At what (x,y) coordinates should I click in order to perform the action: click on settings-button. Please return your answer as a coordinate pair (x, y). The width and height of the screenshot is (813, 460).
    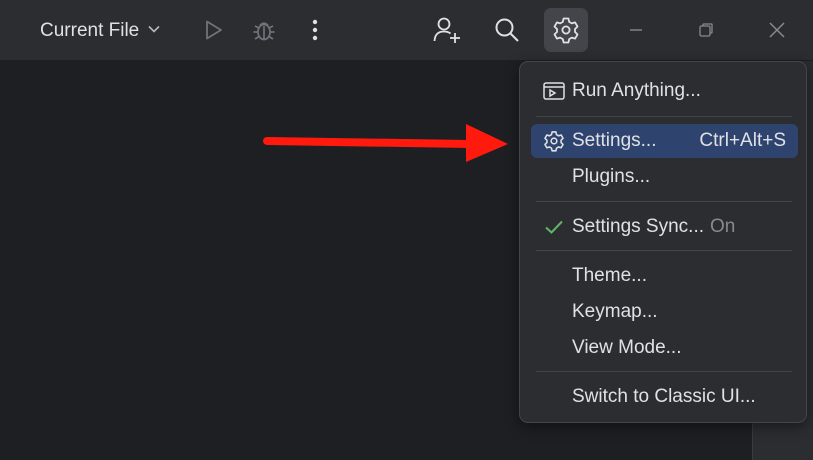
    Looking at the image, I should click on (566, 30).